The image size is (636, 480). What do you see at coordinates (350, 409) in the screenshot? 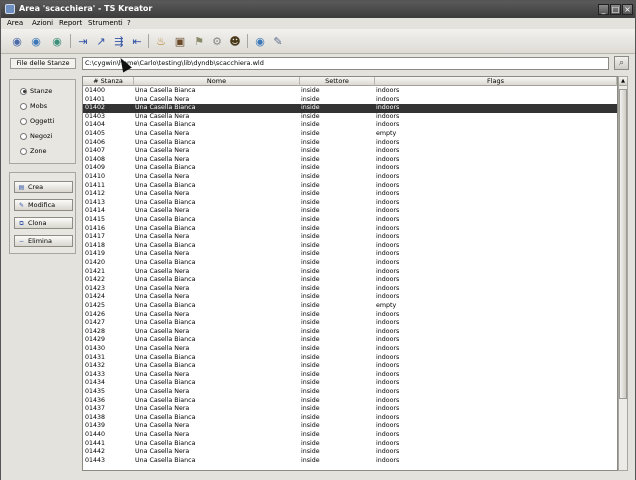
I see `table-row: 01437 Una Casella Nera inside indoors` at bounding box center [350, 409].